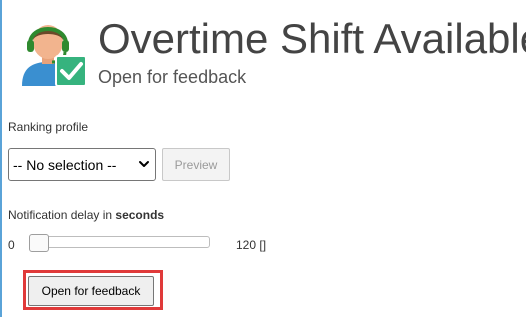 This screenshot has height=317, width=526. I want to click on slider-min-value: 0, so click(11, 245).